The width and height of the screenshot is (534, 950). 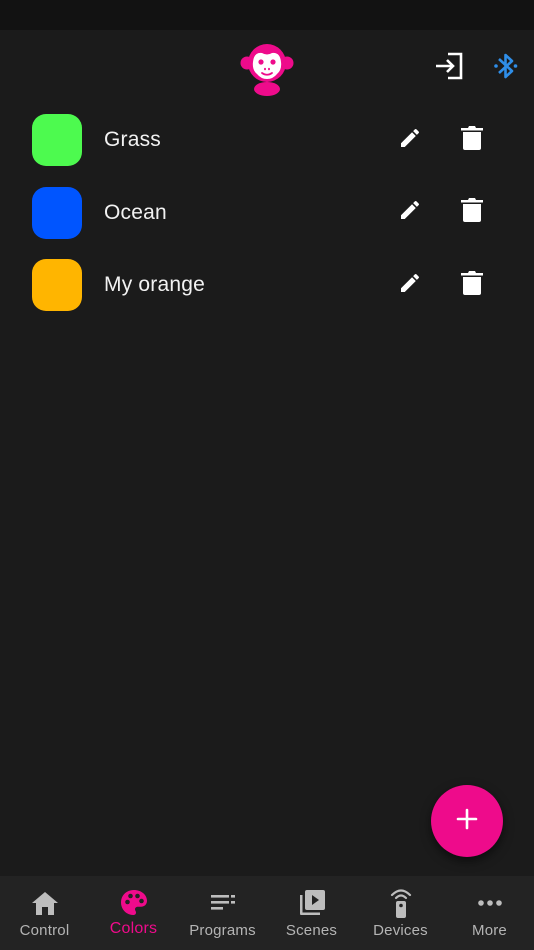 I want to click on nav-item-devices: Devices, so click(x=400, y=913).